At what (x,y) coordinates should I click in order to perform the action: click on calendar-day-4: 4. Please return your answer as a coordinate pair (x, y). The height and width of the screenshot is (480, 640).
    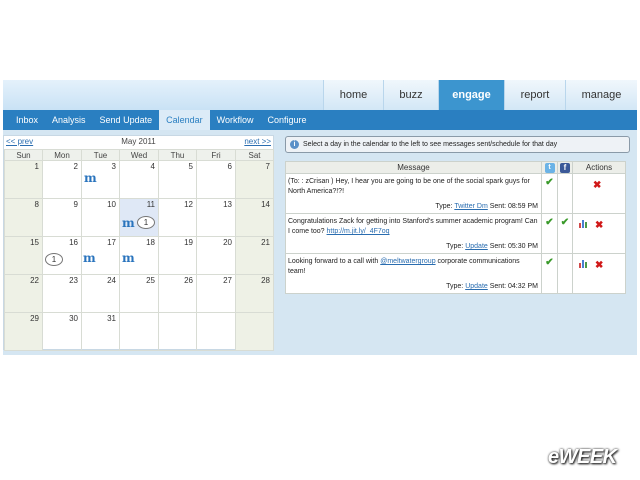
    Looking at the image, I should click on (139, 179).